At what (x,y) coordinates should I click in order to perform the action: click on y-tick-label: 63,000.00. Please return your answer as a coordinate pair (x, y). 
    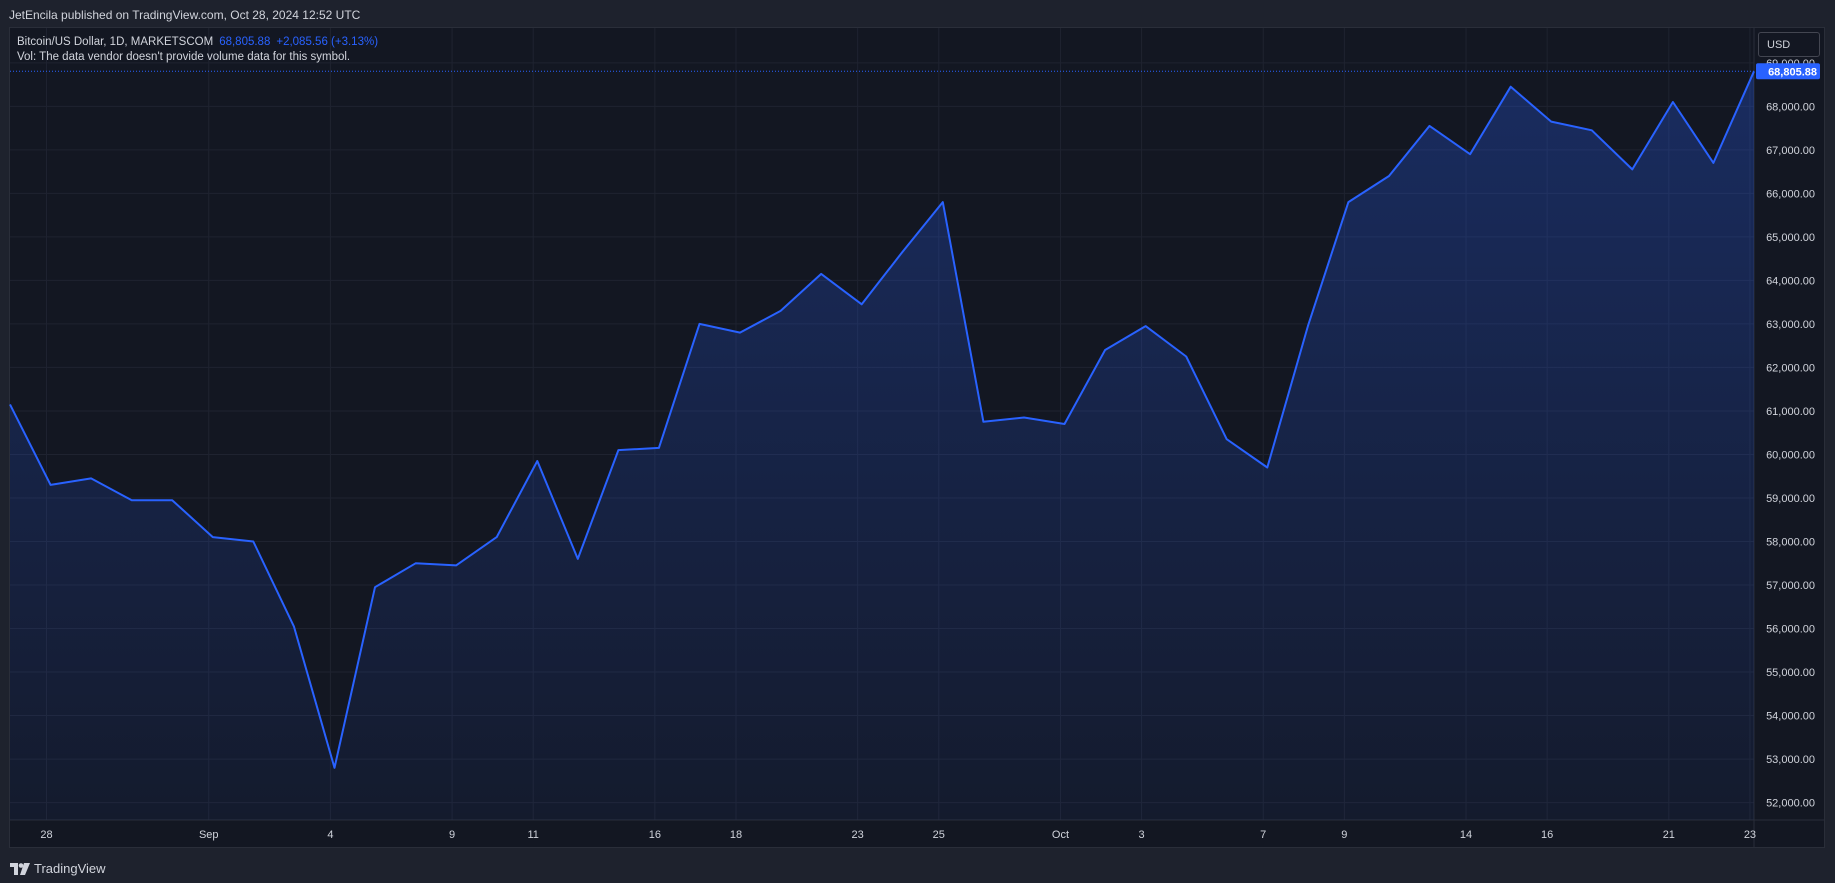
    Looking at the image, I should click on (1790, 325).